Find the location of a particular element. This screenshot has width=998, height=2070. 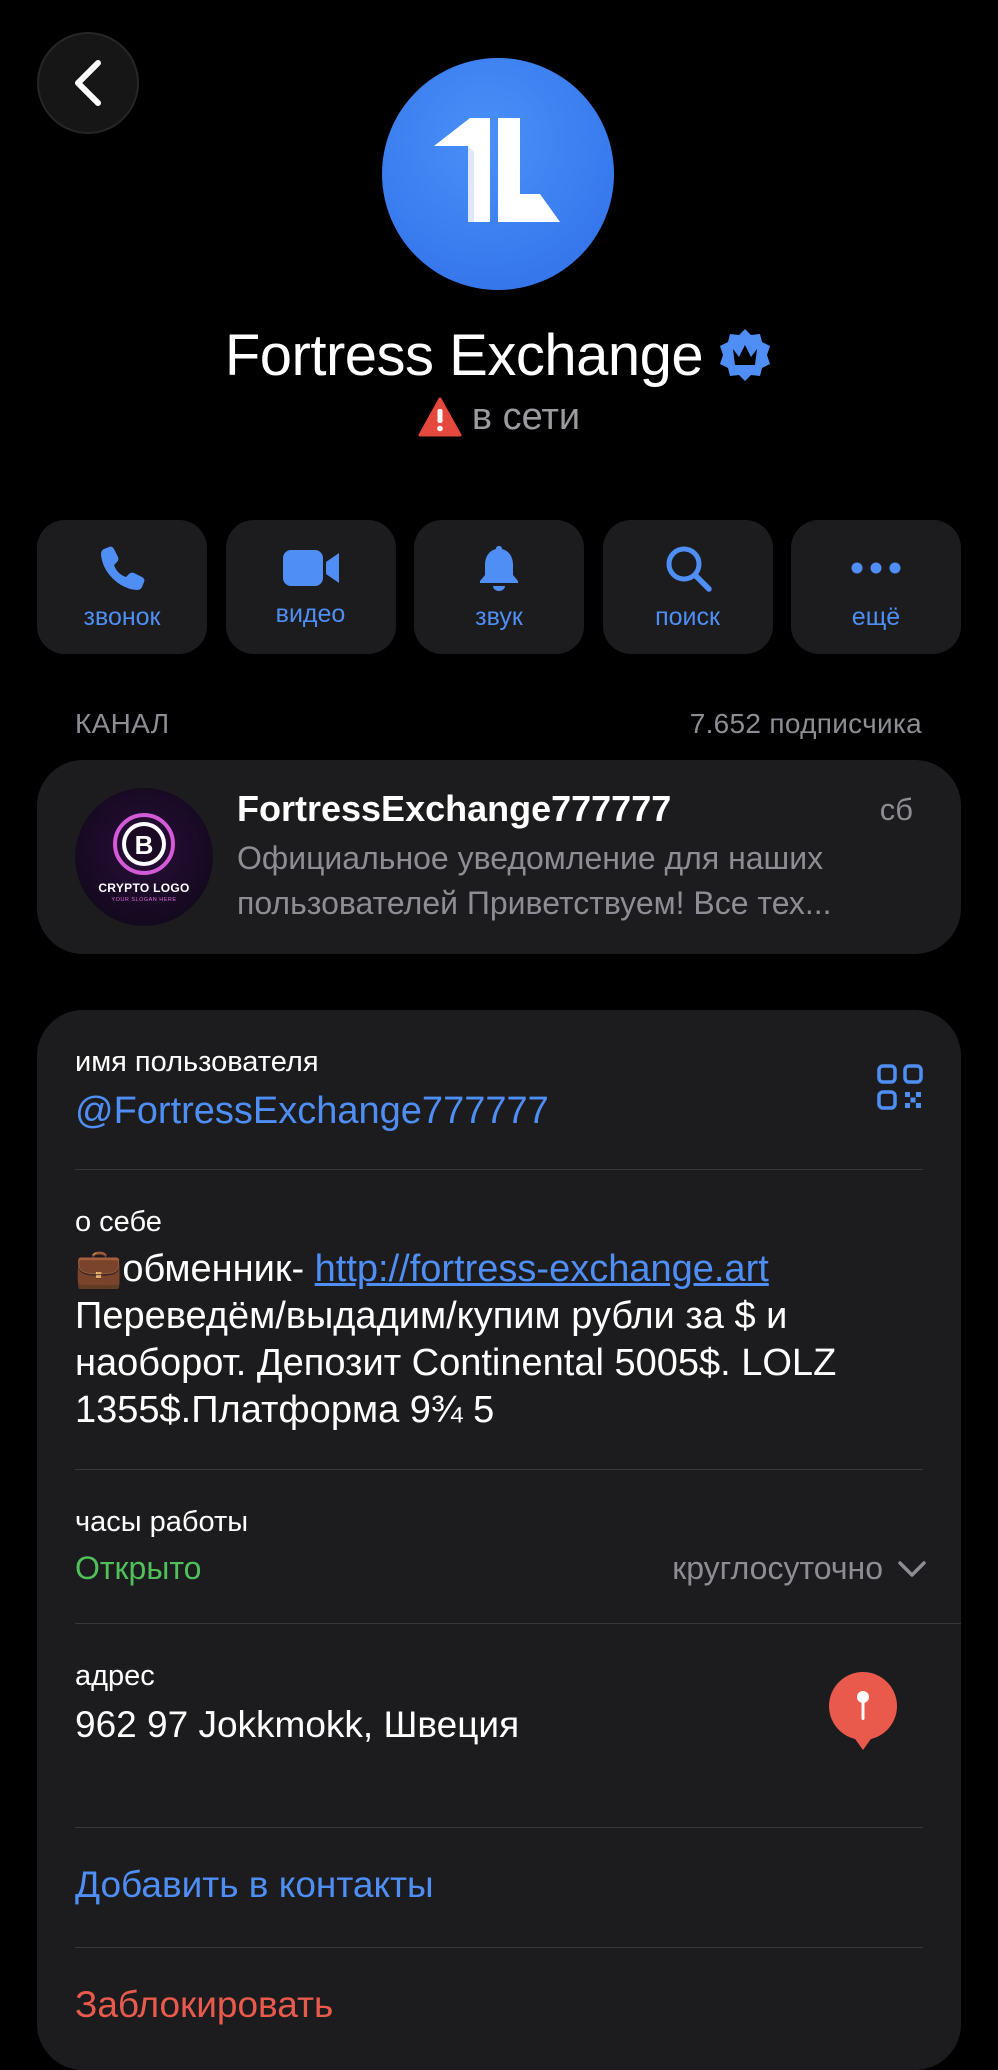

channel-preview-line: Официальное уведомление для наших is located at coordinates (530, 858).